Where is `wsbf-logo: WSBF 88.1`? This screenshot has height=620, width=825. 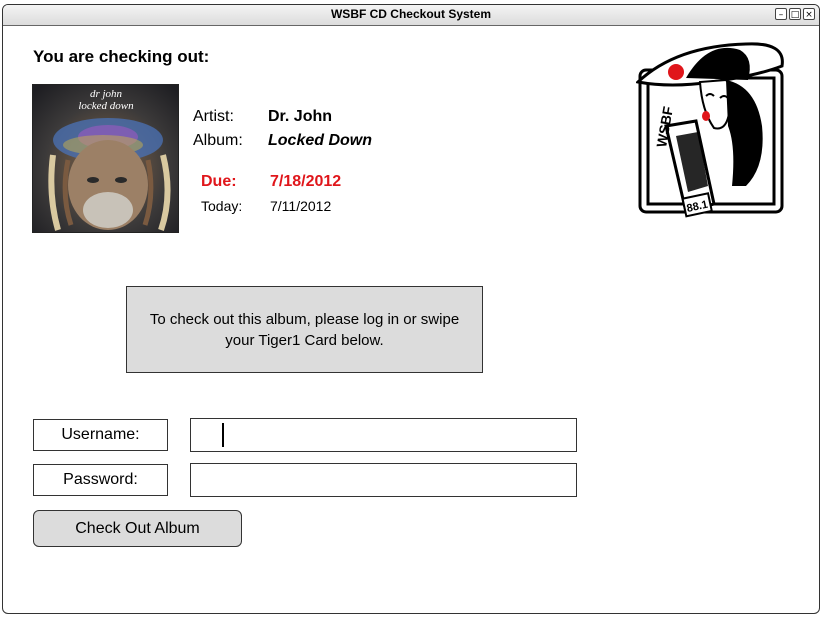 wsbf-logo: WSBF 88.1 is located at coordinates (710, 136).